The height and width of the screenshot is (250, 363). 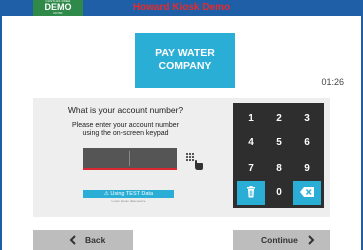 What do you see at coordinates (251, 169) in the screenshot?
I see `key-7: 7` at bounding box center [251, 169].